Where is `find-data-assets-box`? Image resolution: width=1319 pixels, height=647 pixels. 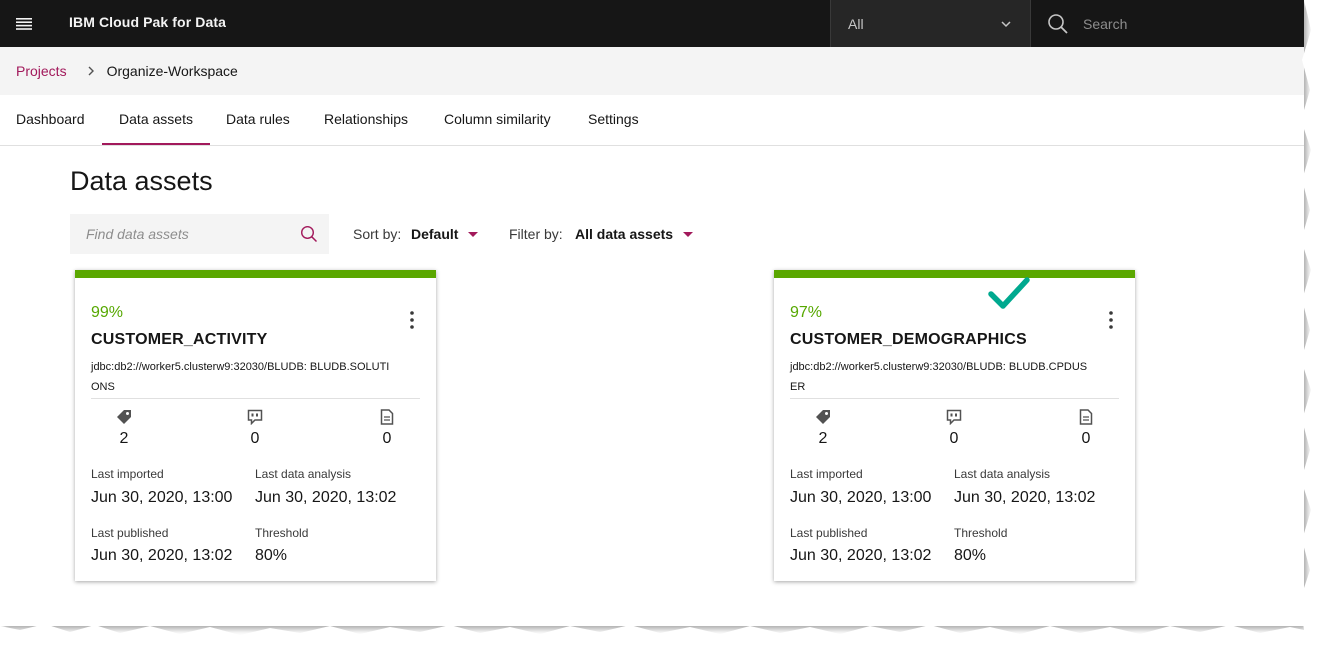 find-data-assets-box is located at coordinates (199, 234).